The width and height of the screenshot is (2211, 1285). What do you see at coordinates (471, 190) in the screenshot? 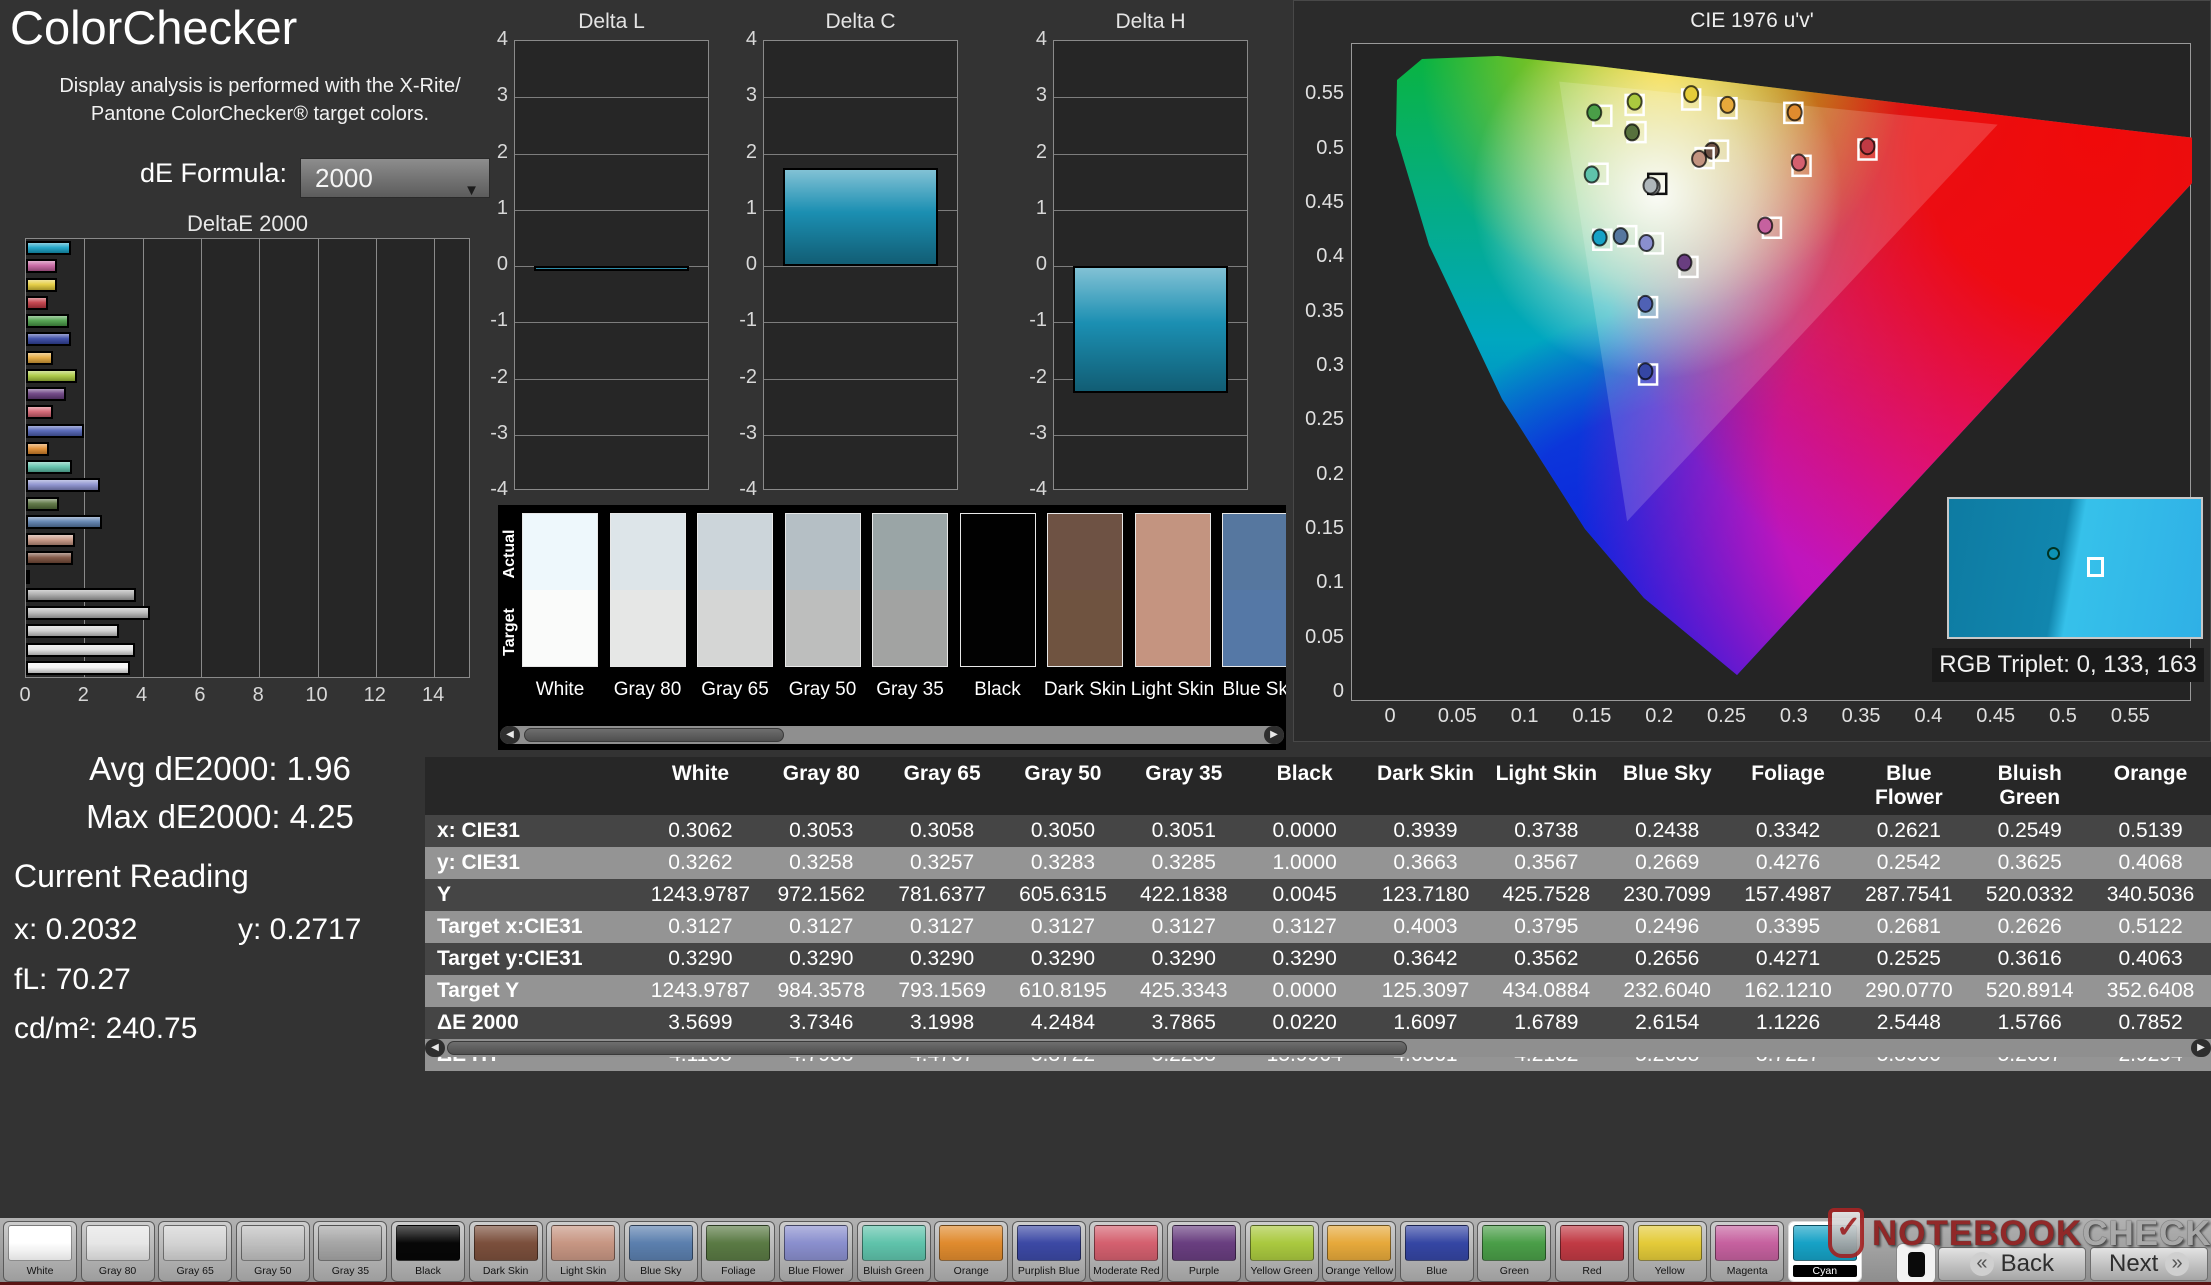
I see `chevron-down-icon: ▼` at bounding box center [471, 190].